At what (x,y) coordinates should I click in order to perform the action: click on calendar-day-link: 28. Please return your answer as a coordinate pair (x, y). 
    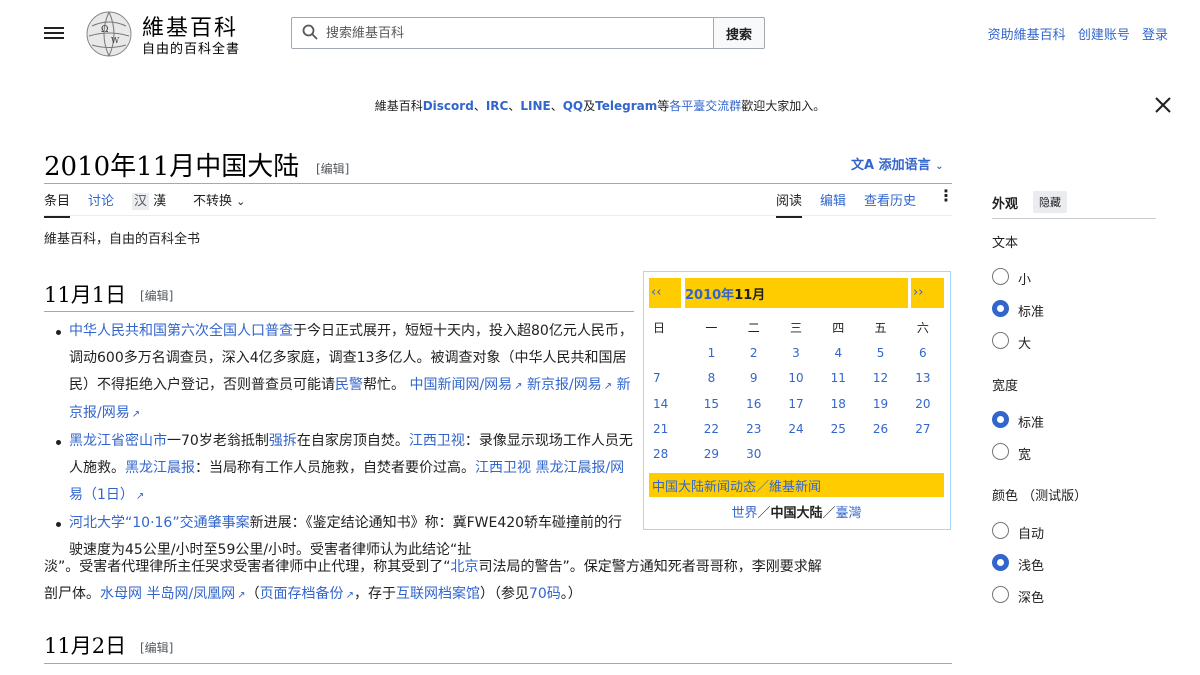
    Looking at the image, I should click on (669, 453).